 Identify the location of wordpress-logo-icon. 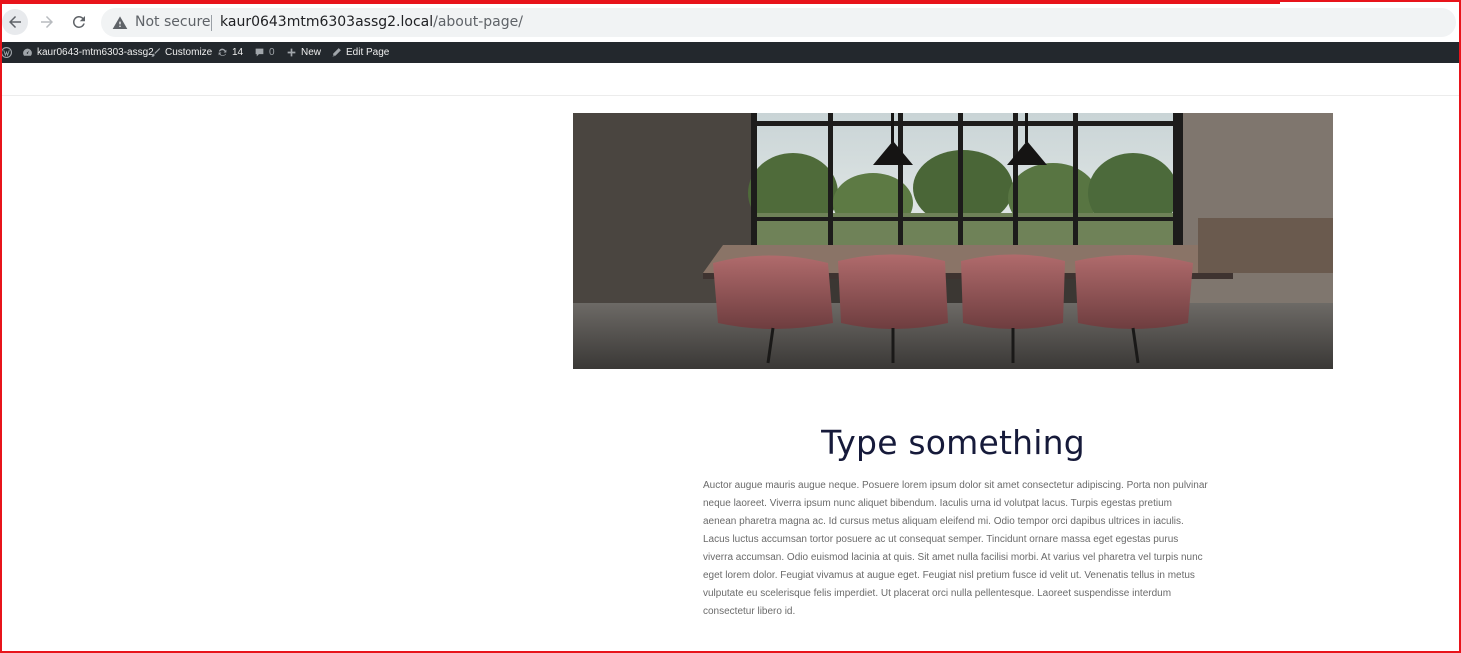
(6, 52).